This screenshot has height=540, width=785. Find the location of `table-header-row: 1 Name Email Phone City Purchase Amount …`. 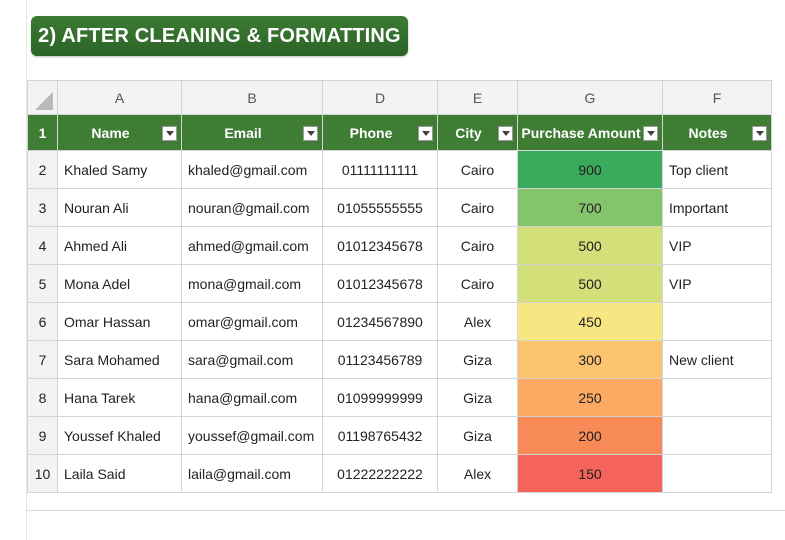

table-header-row: 1 Name Email Phone City Purchase Amount … is located at coordinates (399, 132).